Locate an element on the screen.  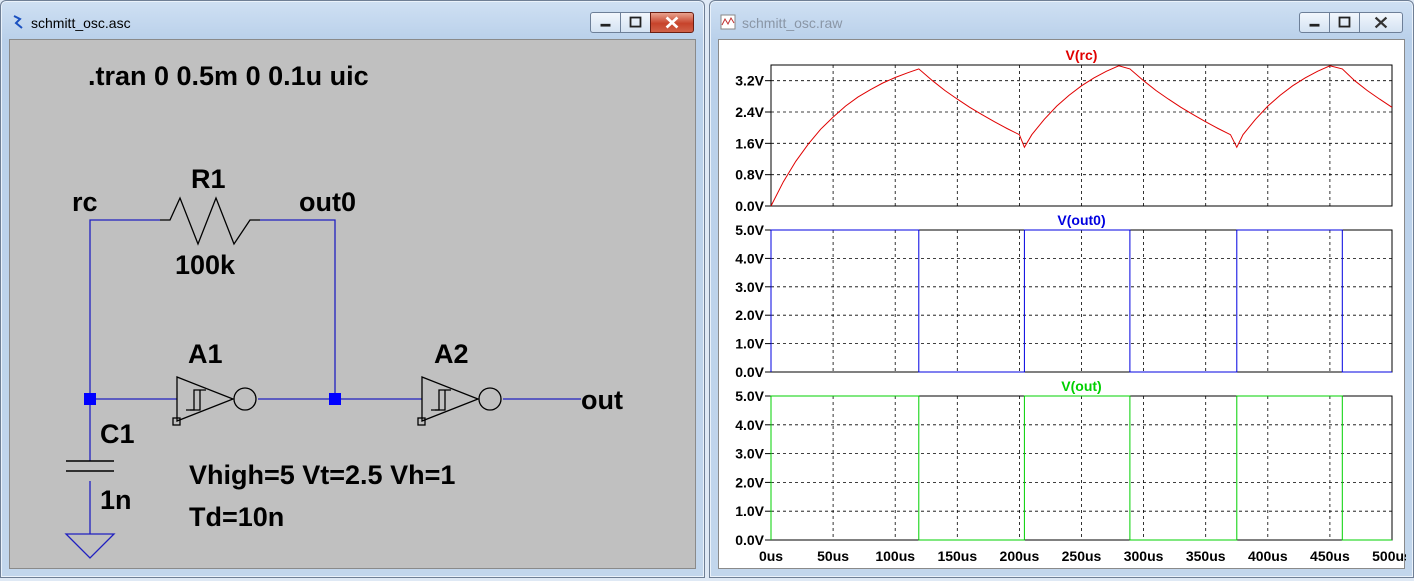
net-label-rc: rc is located at coordinates (85, 202).